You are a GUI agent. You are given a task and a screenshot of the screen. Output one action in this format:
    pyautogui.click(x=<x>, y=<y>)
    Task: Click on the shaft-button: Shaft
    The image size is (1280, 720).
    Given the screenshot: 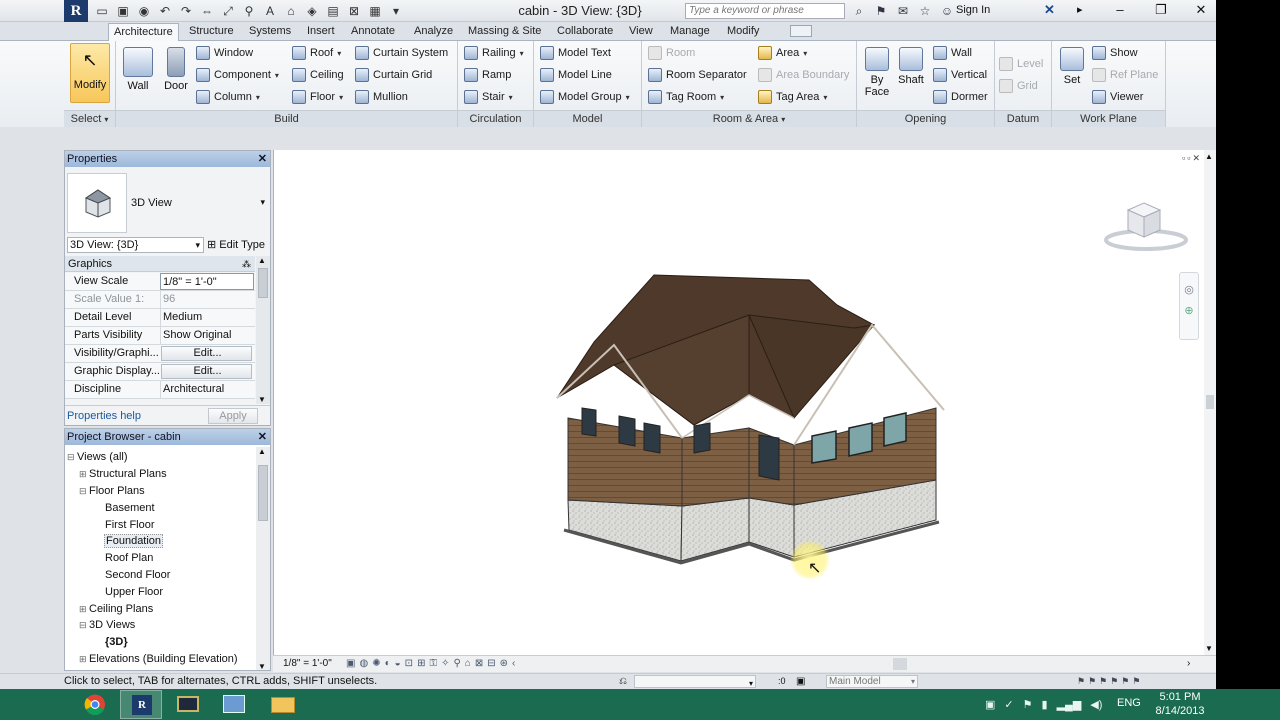 What is the action you would take?
    pyautogui.click(x=911, y=66)
    